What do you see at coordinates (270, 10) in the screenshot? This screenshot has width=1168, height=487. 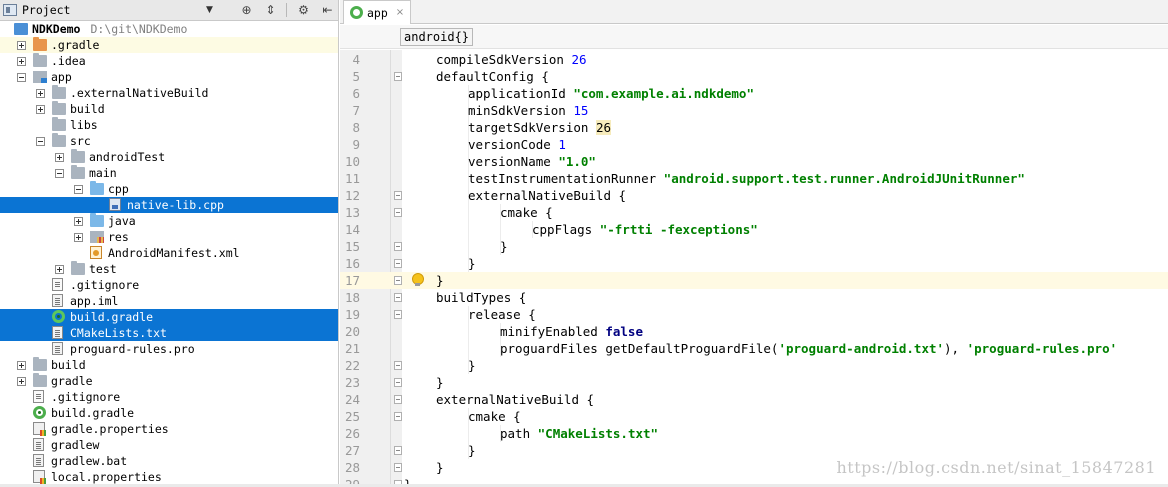 I see `collapse-icon: ⇕` at bounding box center [270, 10].